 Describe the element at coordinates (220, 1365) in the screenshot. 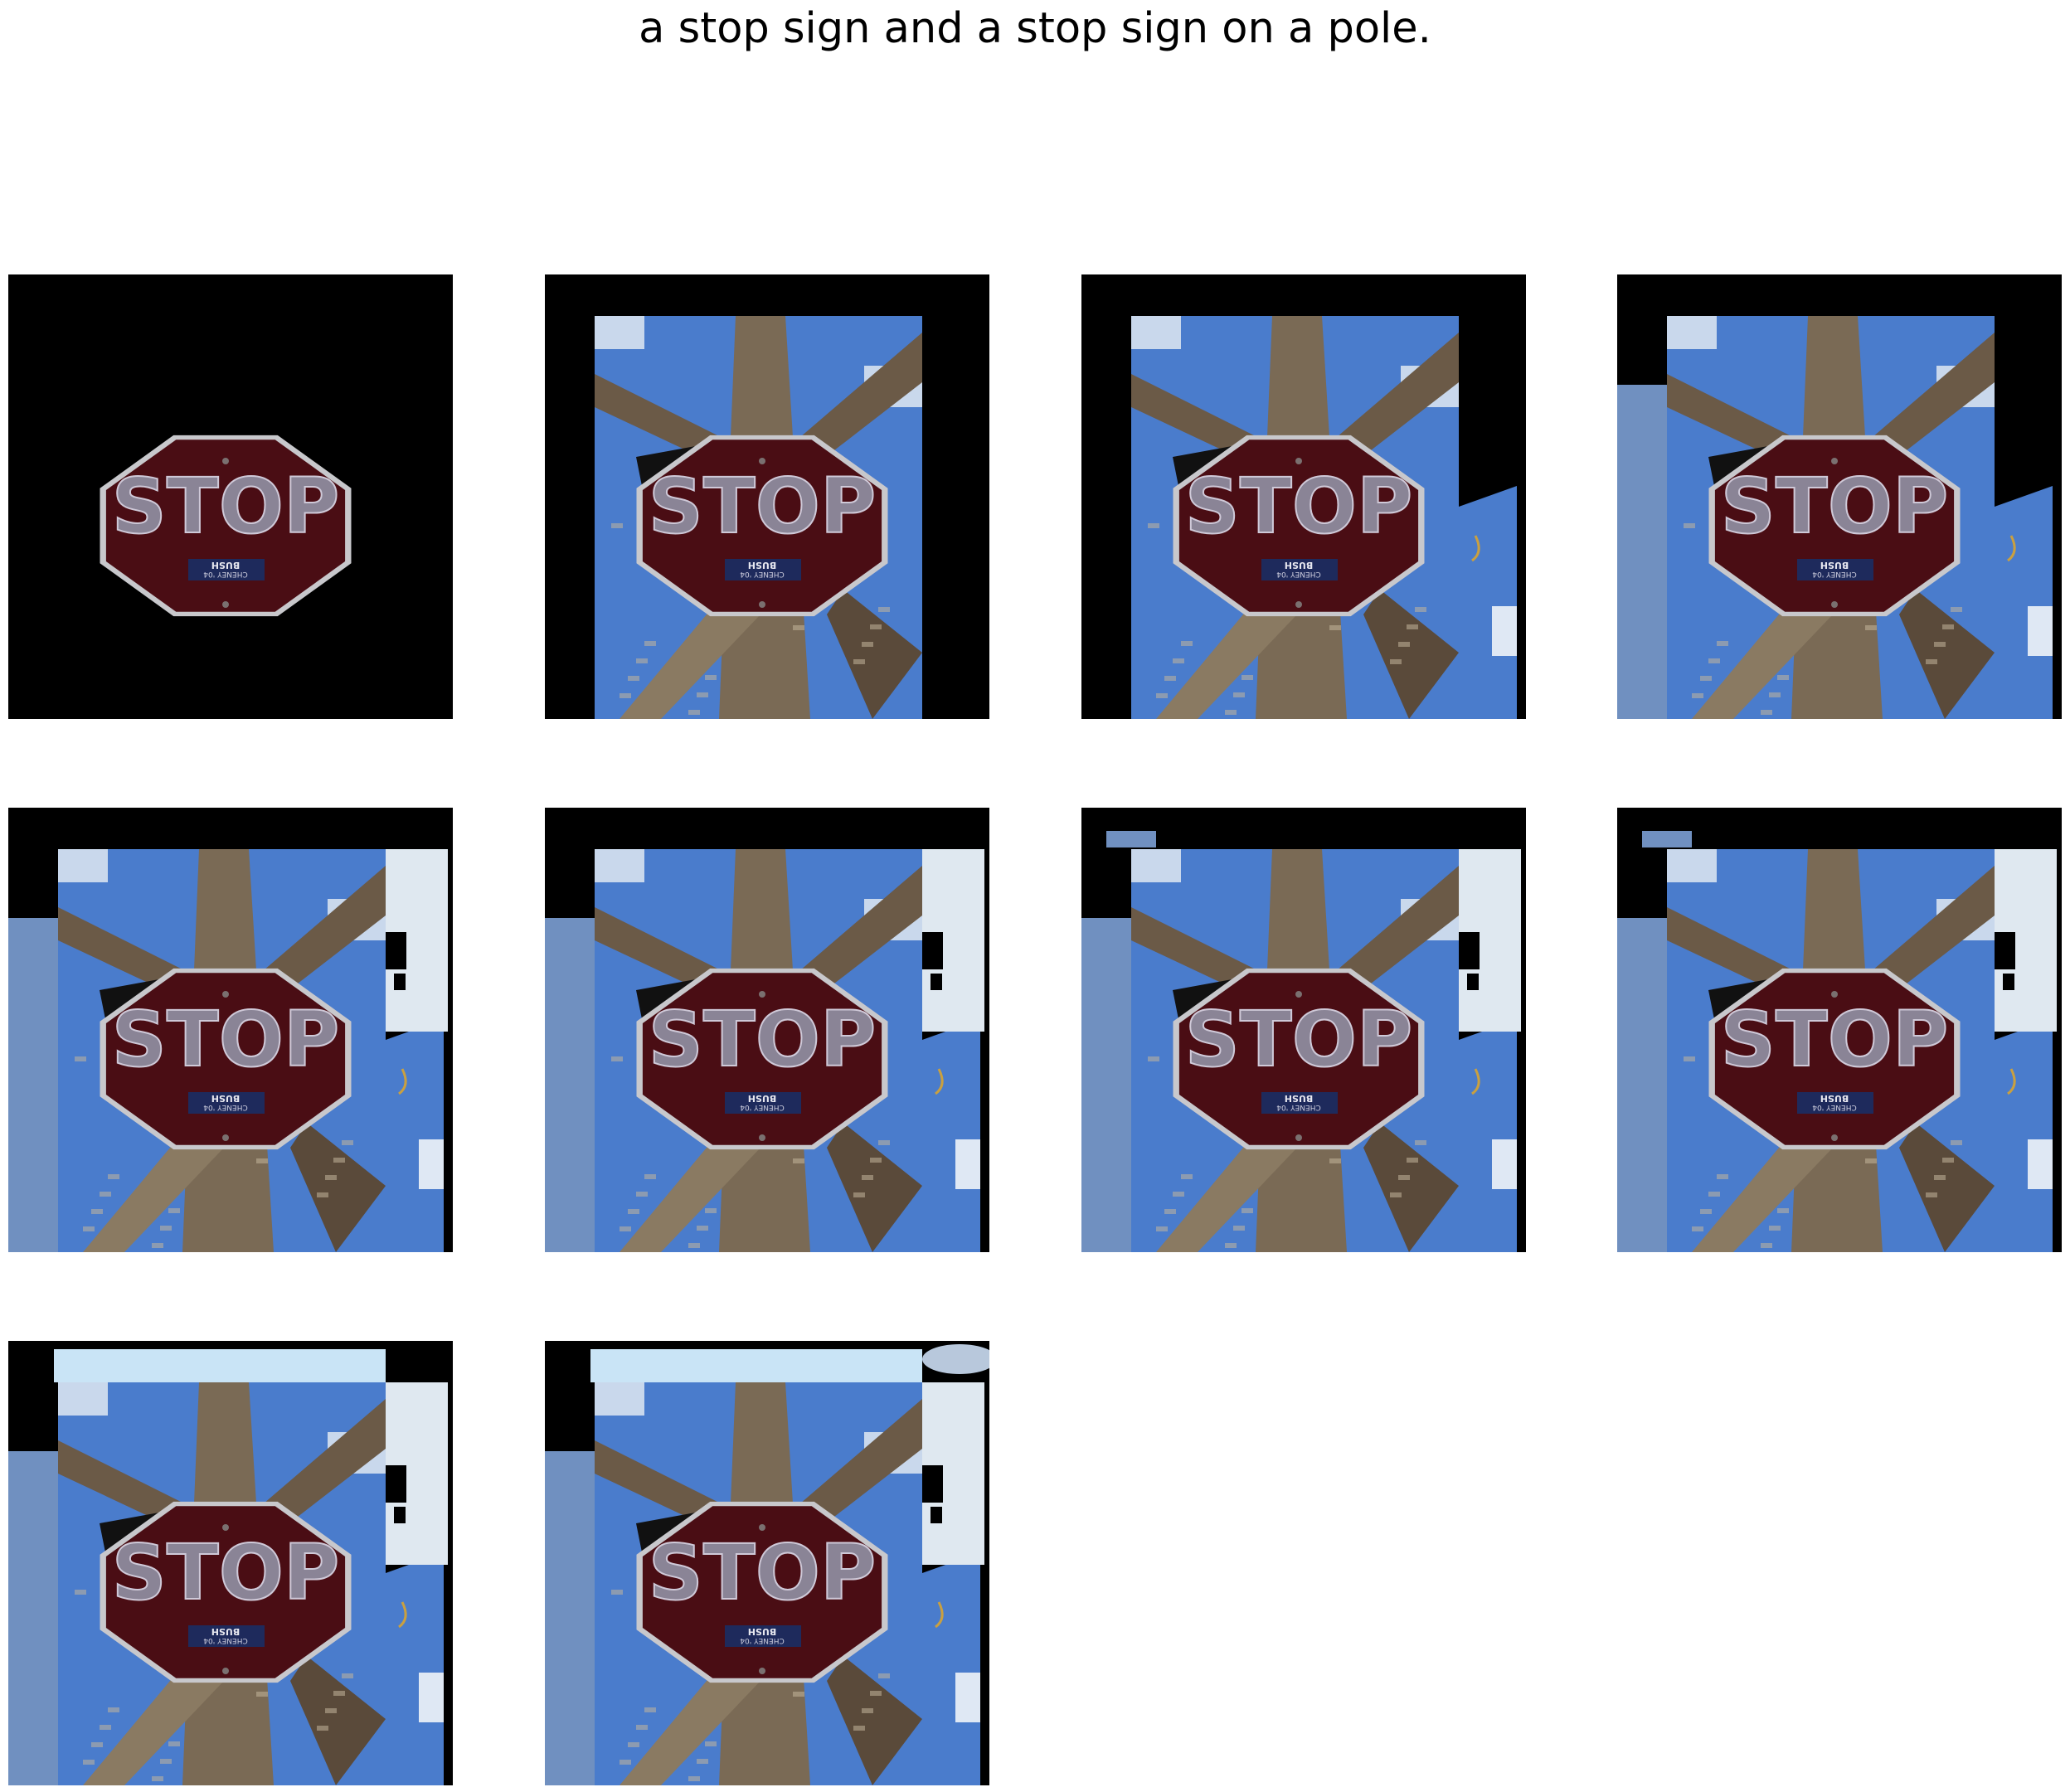

I see `top-sky-band` at that location.